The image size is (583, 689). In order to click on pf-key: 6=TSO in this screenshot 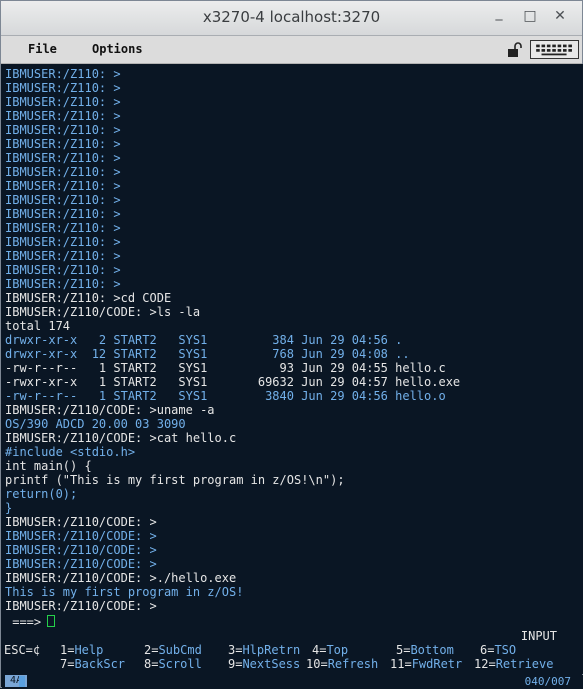, I will do `click(498, 650)`.